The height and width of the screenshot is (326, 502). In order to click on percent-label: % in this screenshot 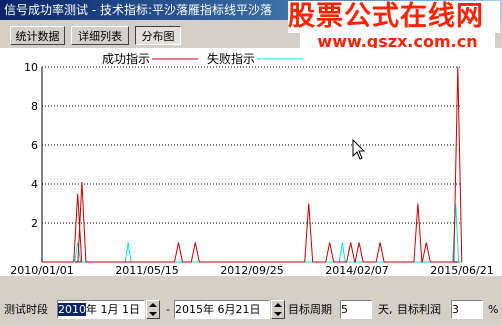, I will do `click(493, 309)`.